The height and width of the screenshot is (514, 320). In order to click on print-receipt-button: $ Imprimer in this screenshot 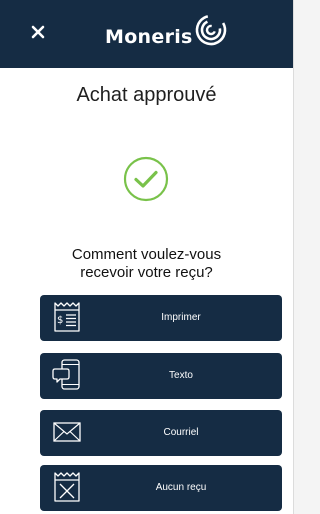, I will do `click(161, 318)`.